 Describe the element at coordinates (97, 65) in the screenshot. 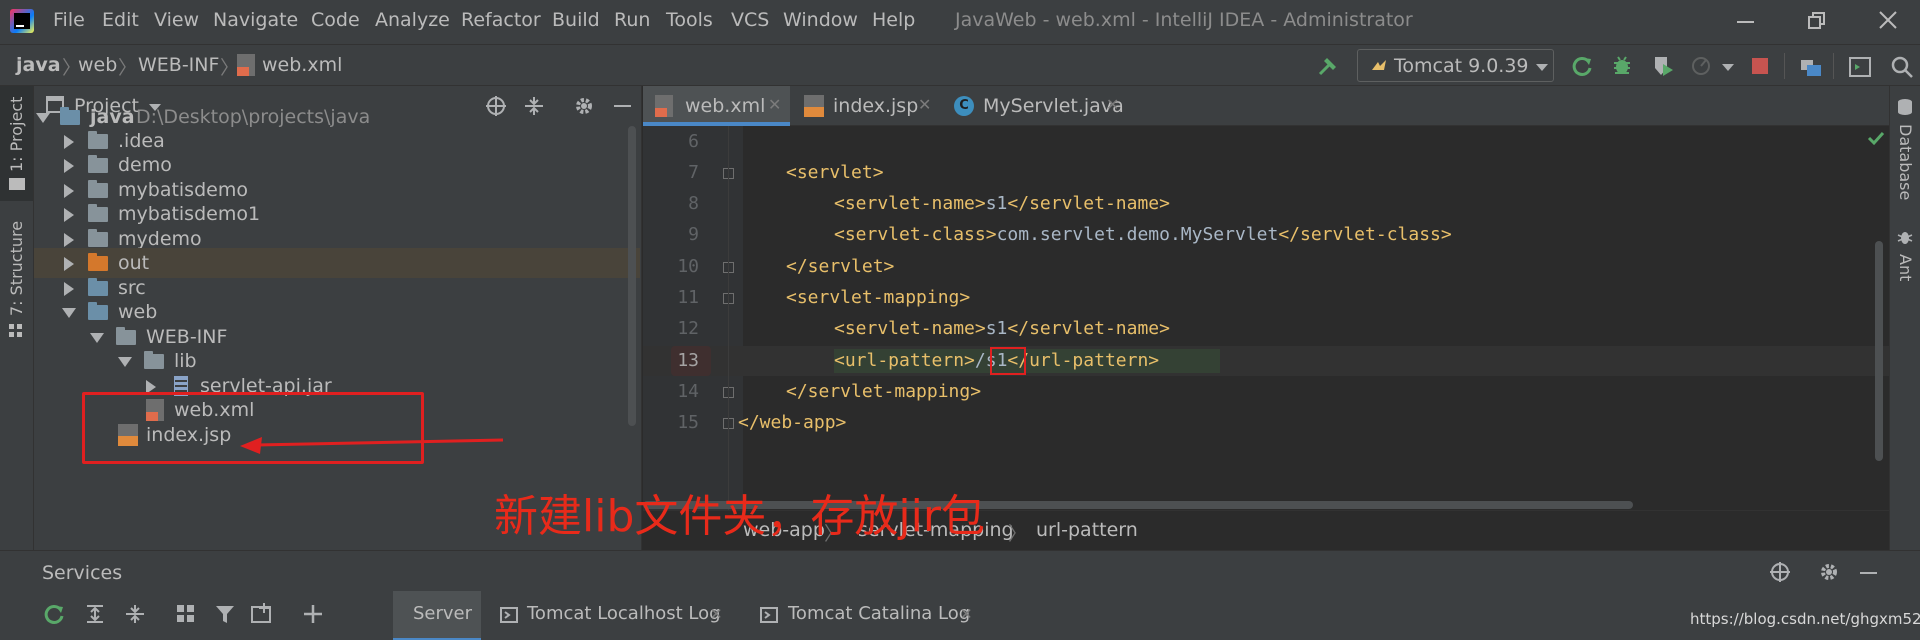

I see `breadcrumb-web: web` at that location.